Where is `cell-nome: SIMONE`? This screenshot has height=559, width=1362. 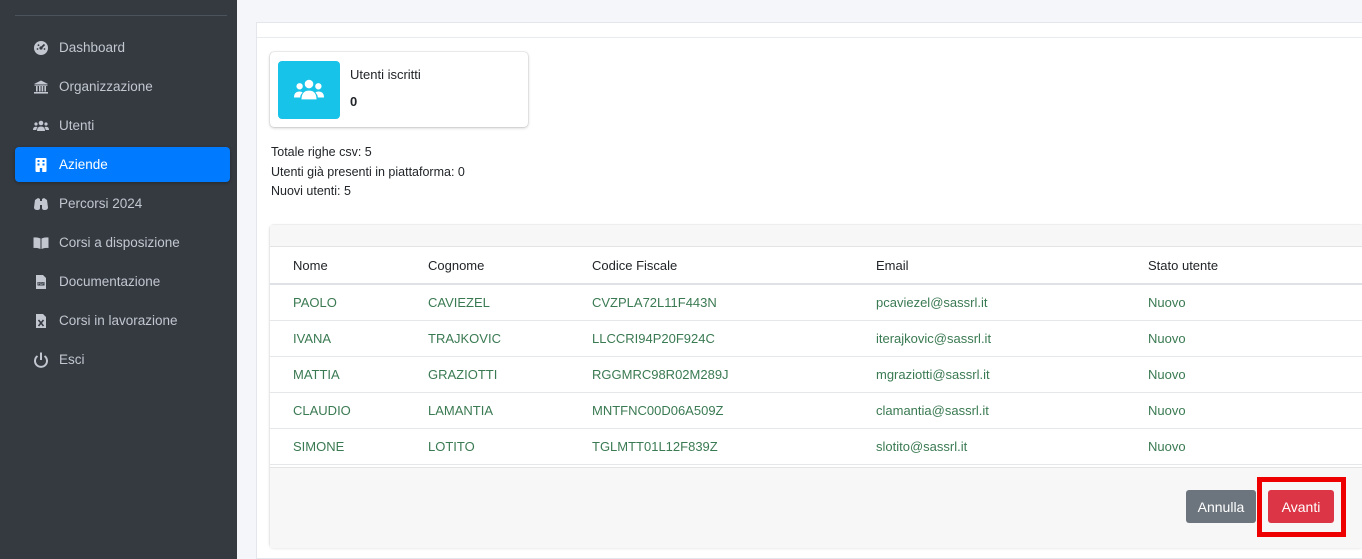
cell-nome: SIMONE is located at coordinates (349, 446).